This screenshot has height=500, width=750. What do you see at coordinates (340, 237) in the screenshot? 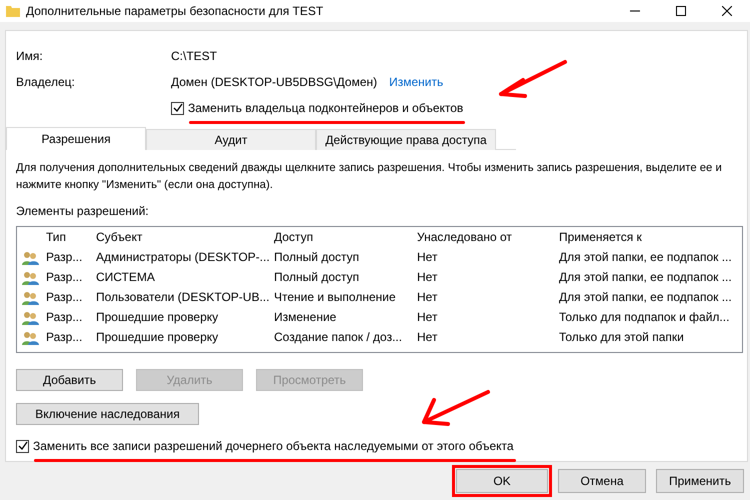
I see `column-header: Доступ` at bounding box center [340, 237].